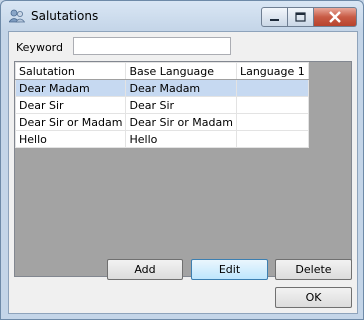 The height and width of the screenshot is (320, 364). I want to click on cell-salutation: Dear Madam, so click(70, 88).